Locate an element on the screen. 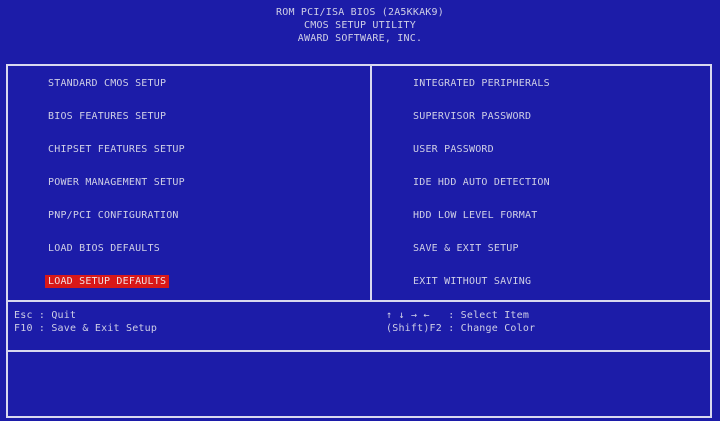 The width and height of the screenshot is (720, 421). status-divider is located at coordinates (359, 351).